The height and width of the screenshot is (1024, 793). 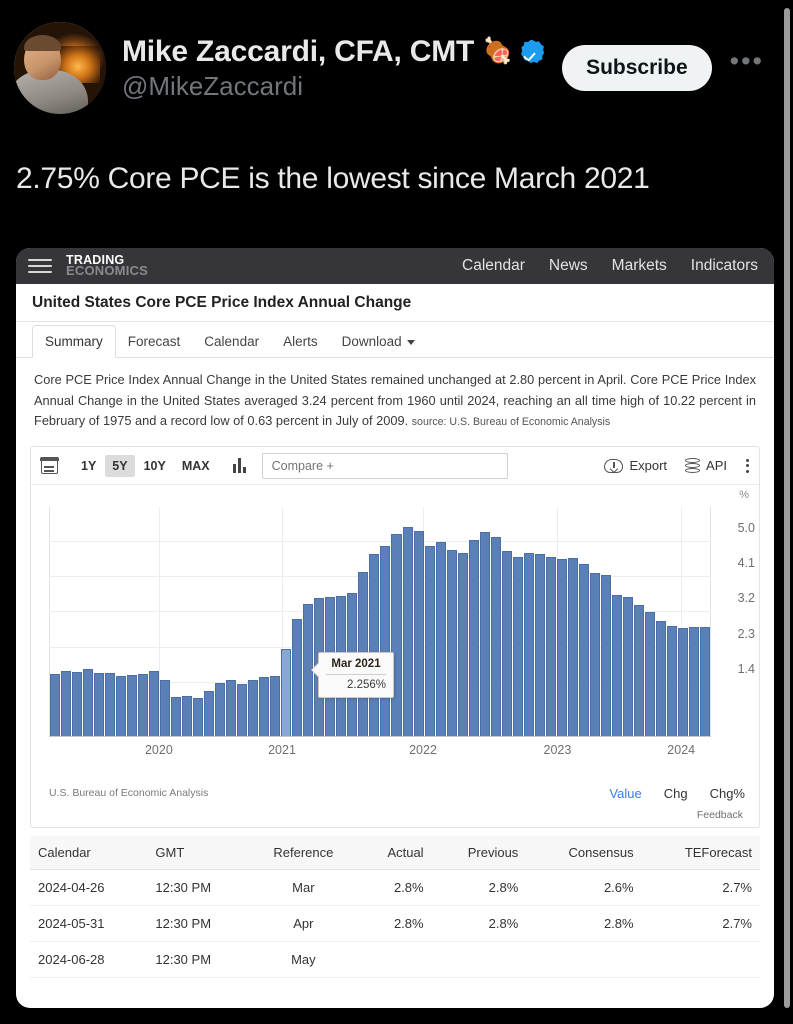 What do you see at coordinates (298, 51) in the screenshot?
I see `display-name: Mike Zaccardi, CFA, CMT` at bounding box center [298, 51].